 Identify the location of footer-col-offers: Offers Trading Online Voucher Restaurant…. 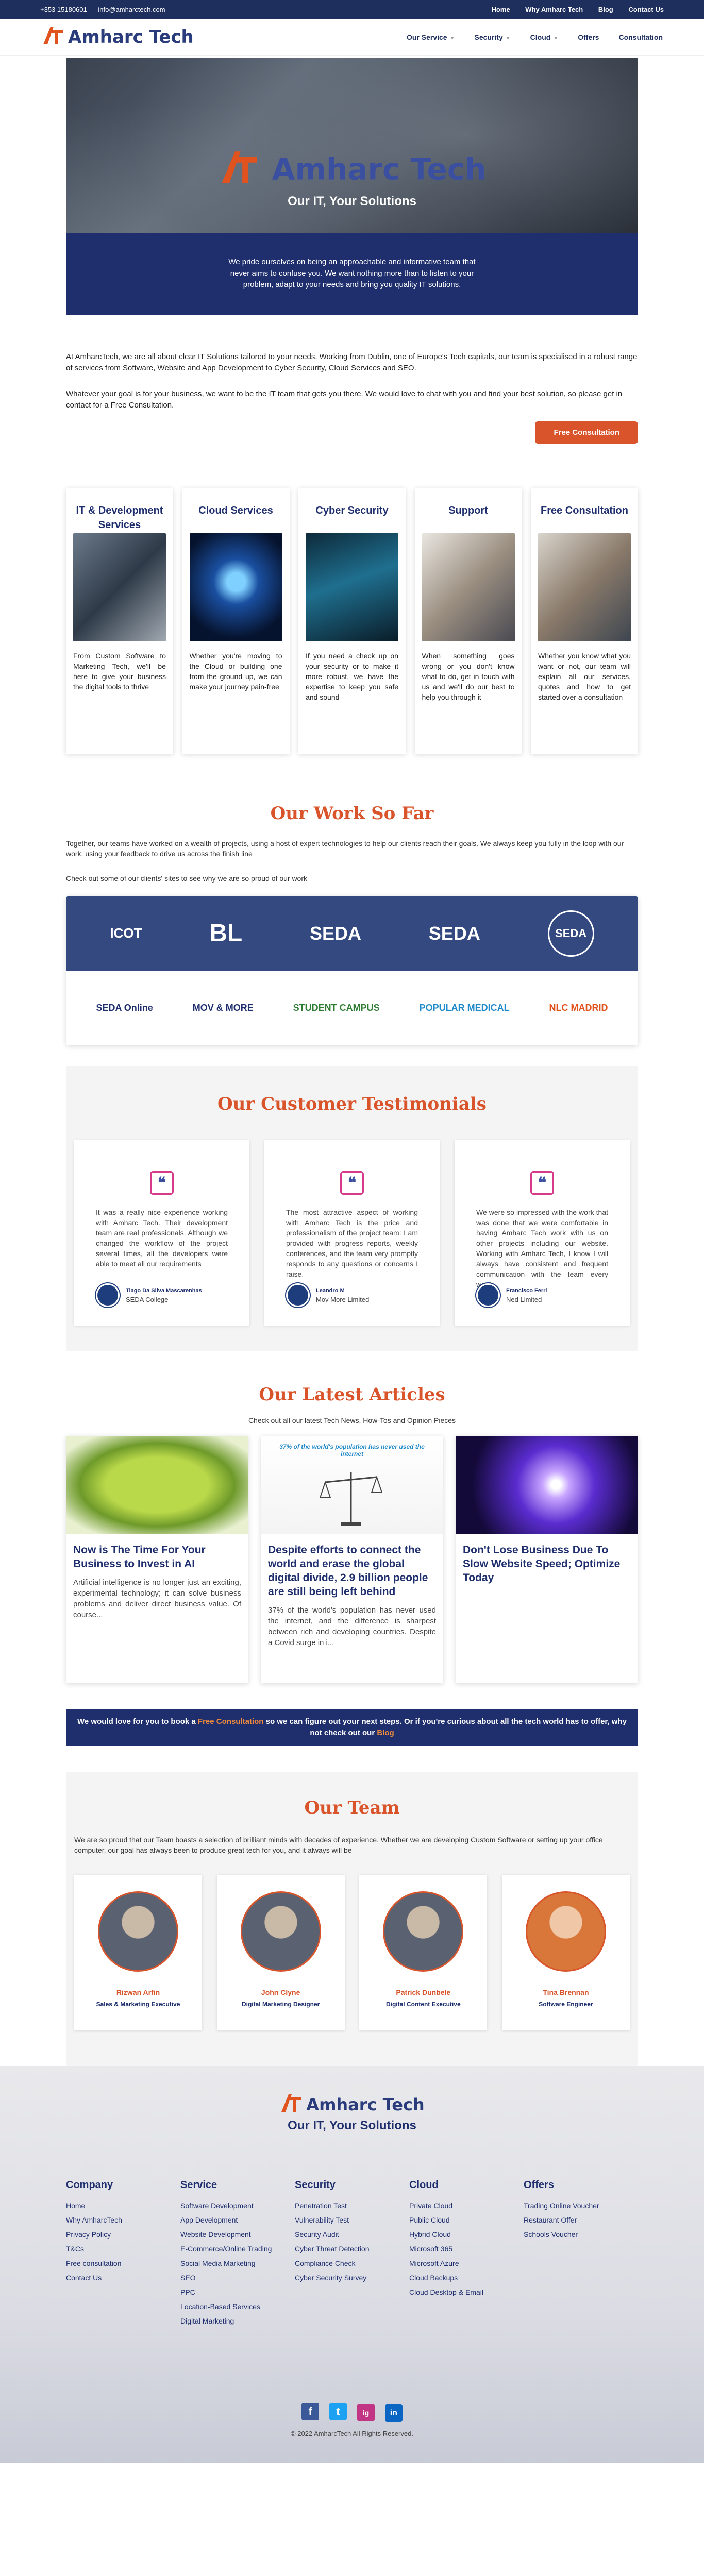
(581, 2255).